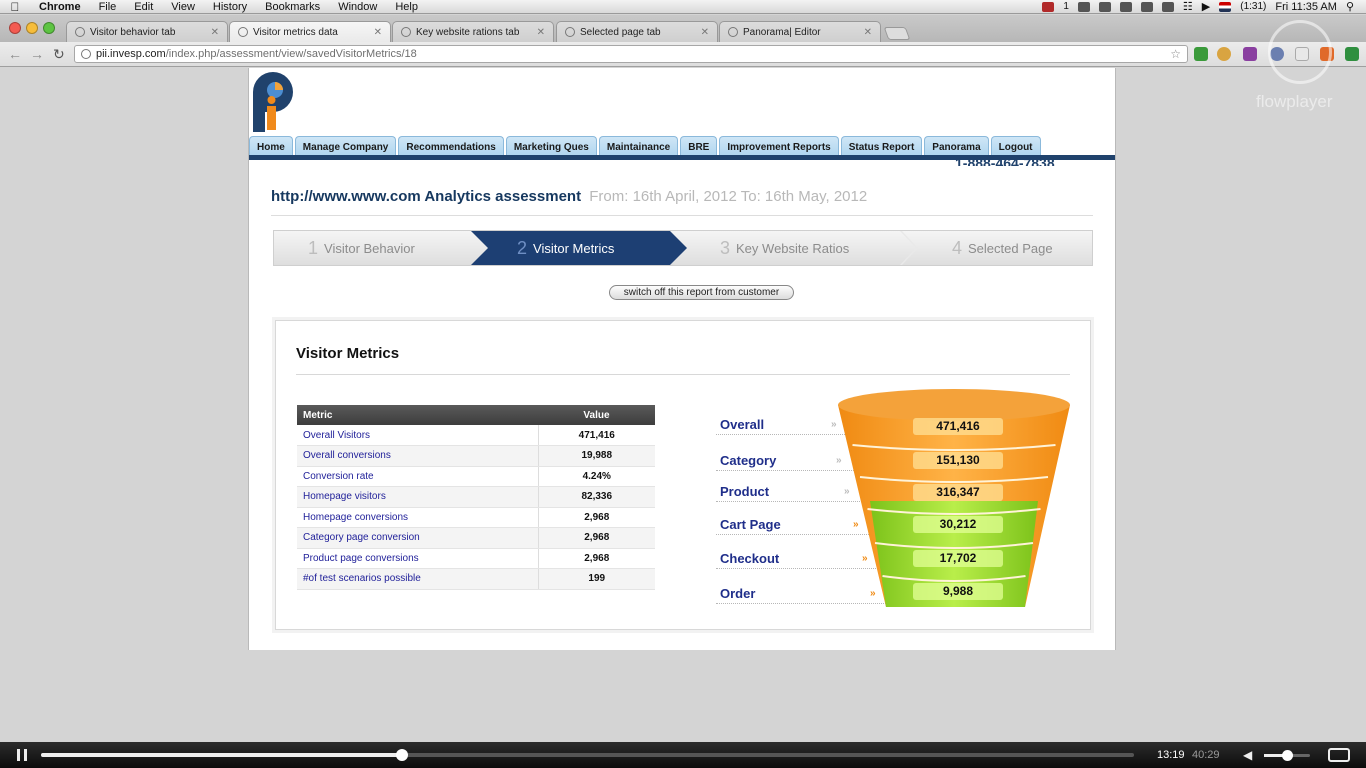  What do you see at coordinates (1146, 6) in the screenshot?
I see `status-icon-d` at bounding box center [1146, 6].